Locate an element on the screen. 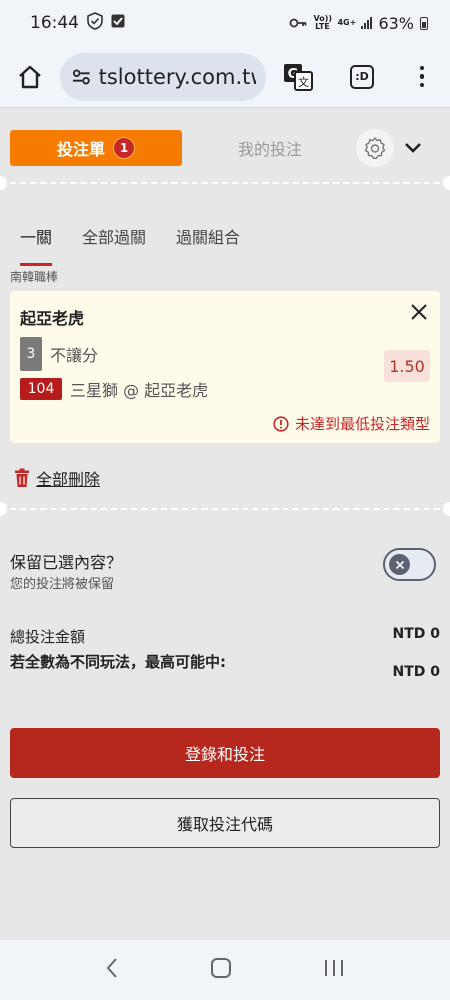 The image size is (450, 1000). svg-text: 文 is located at coordinates (303, 82).